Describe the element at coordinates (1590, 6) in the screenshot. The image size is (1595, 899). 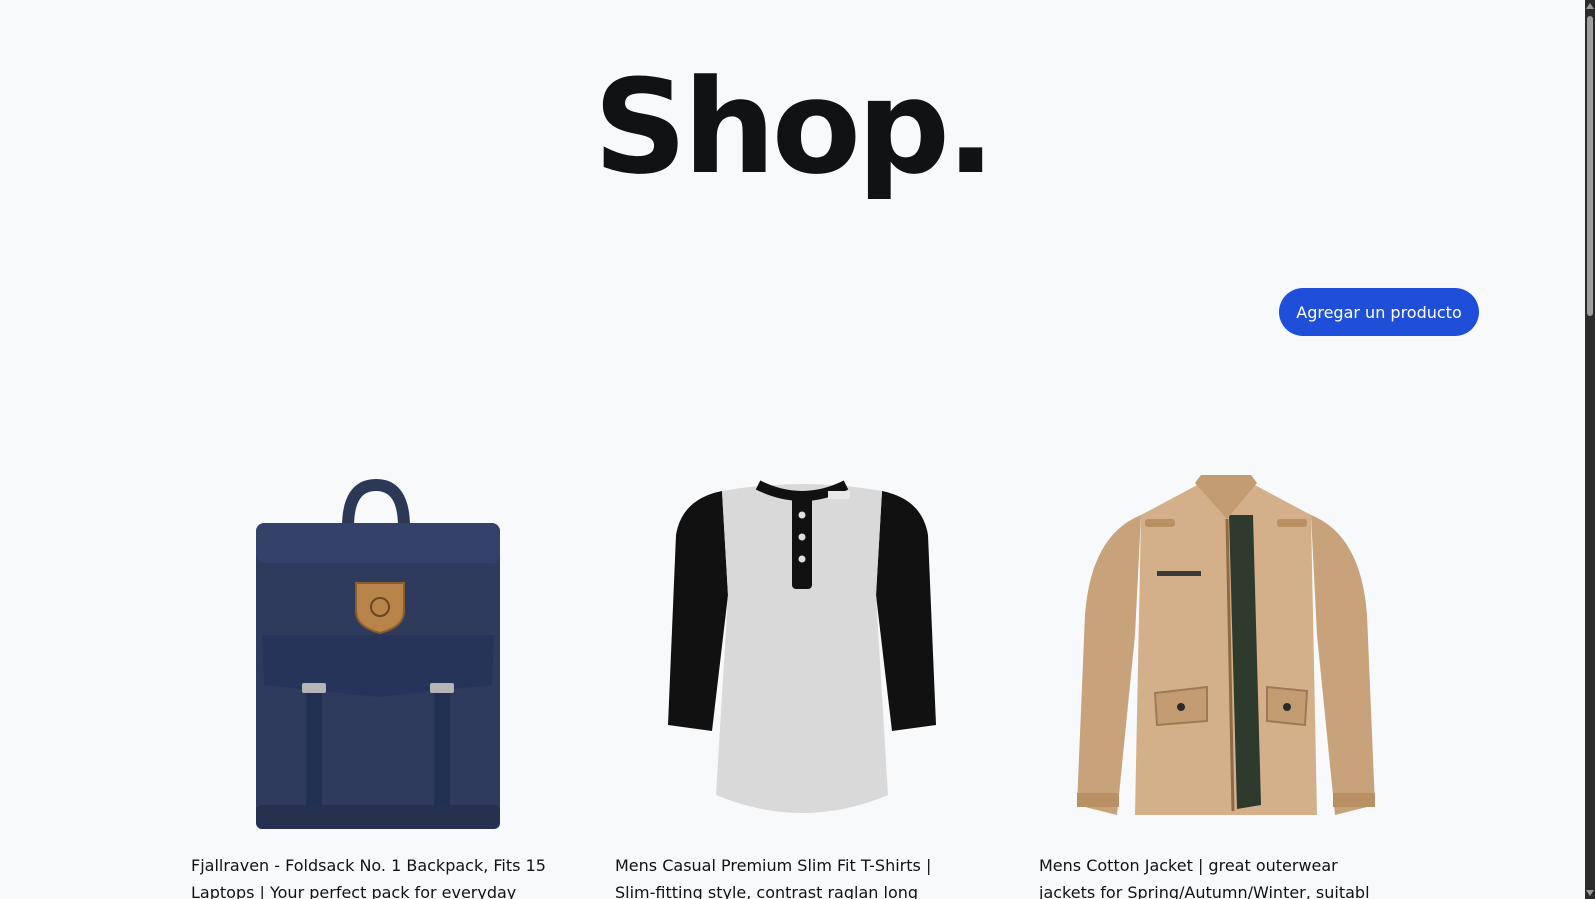
I see `scroll-up-icon` at that location.